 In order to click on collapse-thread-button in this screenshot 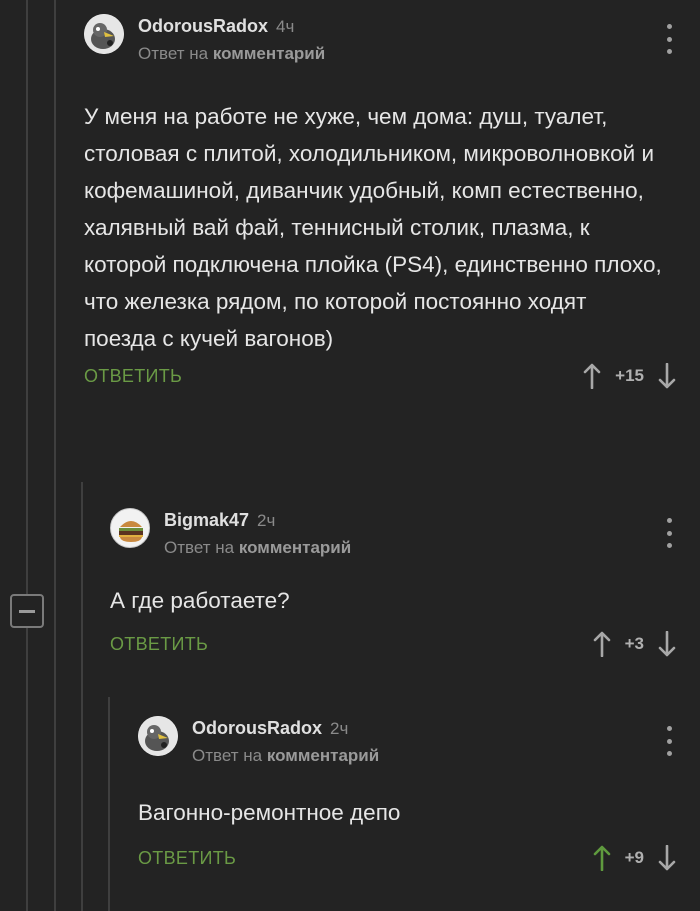, I will do `click(27, 611)`.